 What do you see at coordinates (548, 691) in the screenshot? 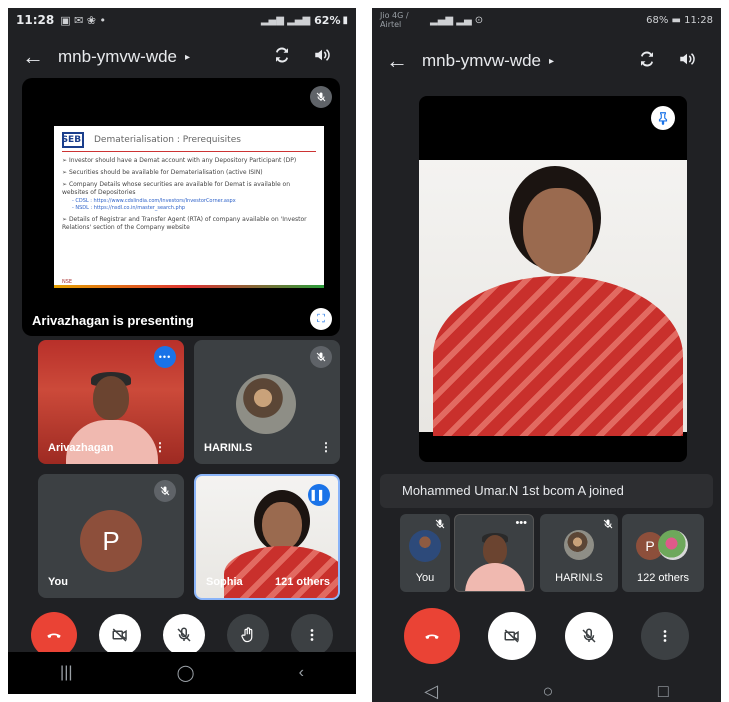
I see `home-icon: ○` at bounding box center [548, 691].